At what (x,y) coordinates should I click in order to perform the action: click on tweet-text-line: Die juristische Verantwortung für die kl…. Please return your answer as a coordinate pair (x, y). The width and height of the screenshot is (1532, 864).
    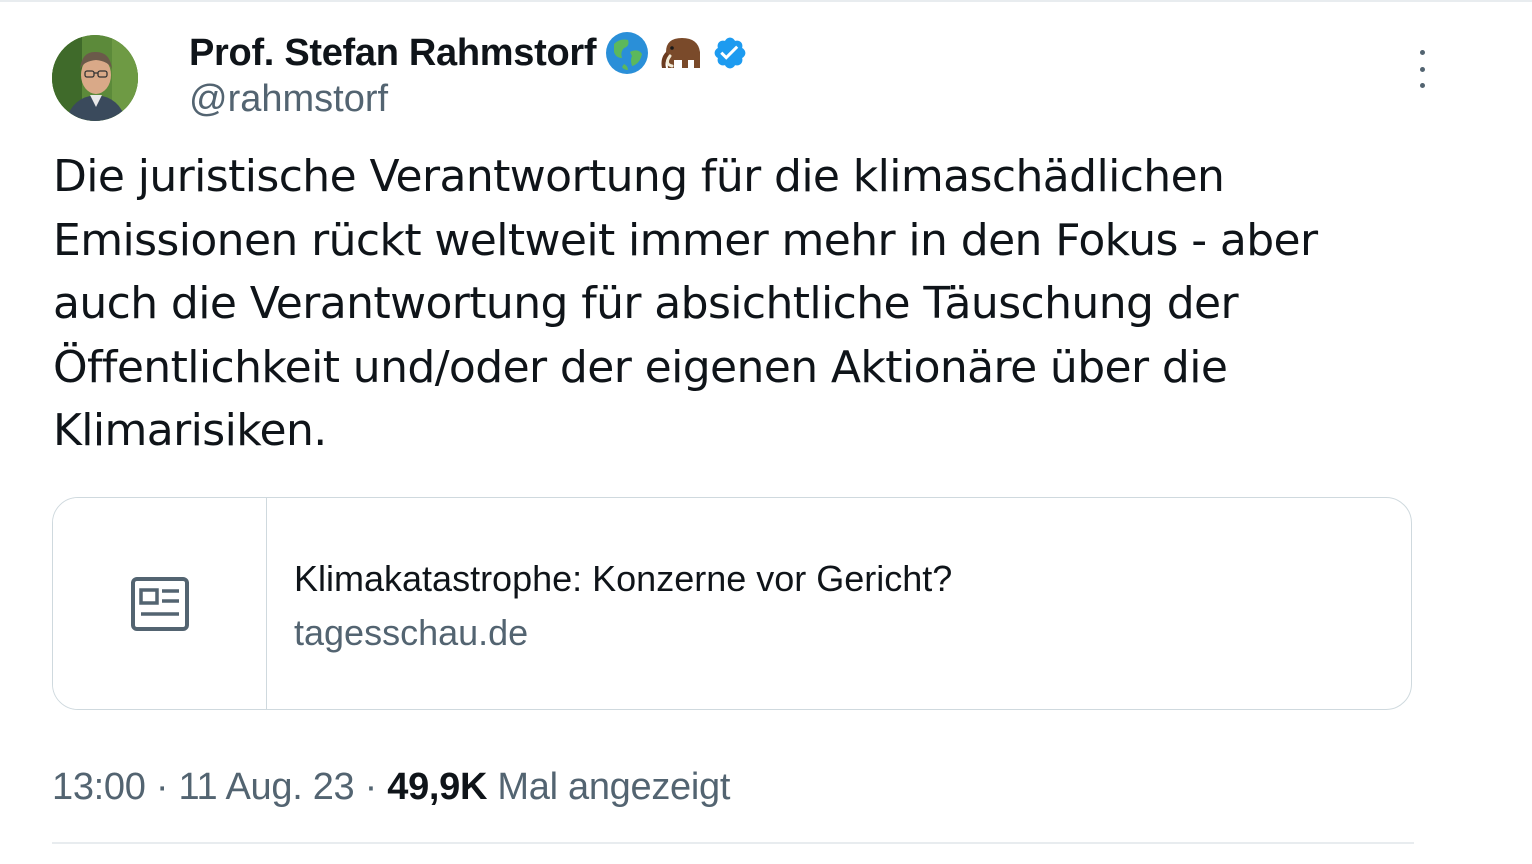
    Looking at the image, I should click on (639, 176).